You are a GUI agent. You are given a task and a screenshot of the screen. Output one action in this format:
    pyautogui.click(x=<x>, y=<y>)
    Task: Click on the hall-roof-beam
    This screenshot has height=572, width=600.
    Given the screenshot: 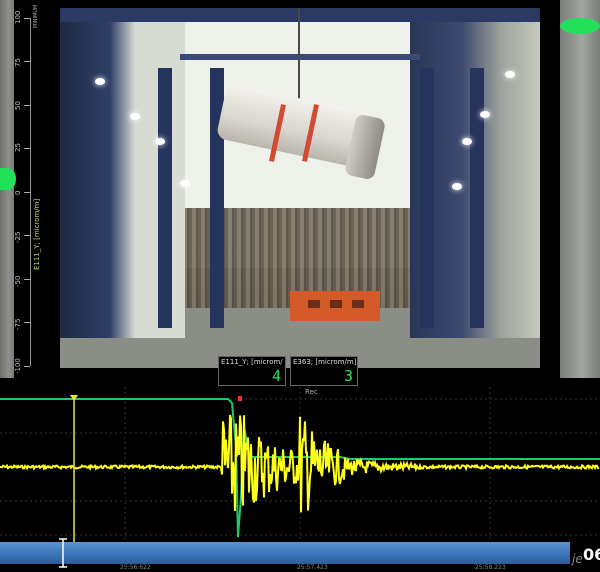 What is the action you would take?
    pyautogui.click(x=300, y=15)
    